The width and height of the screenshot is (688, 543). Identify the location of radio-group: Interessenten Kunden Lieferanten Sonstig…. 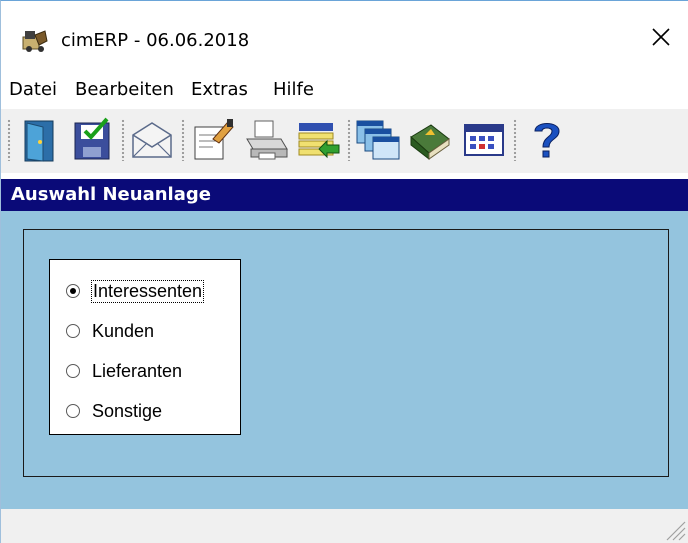
(145, 347).